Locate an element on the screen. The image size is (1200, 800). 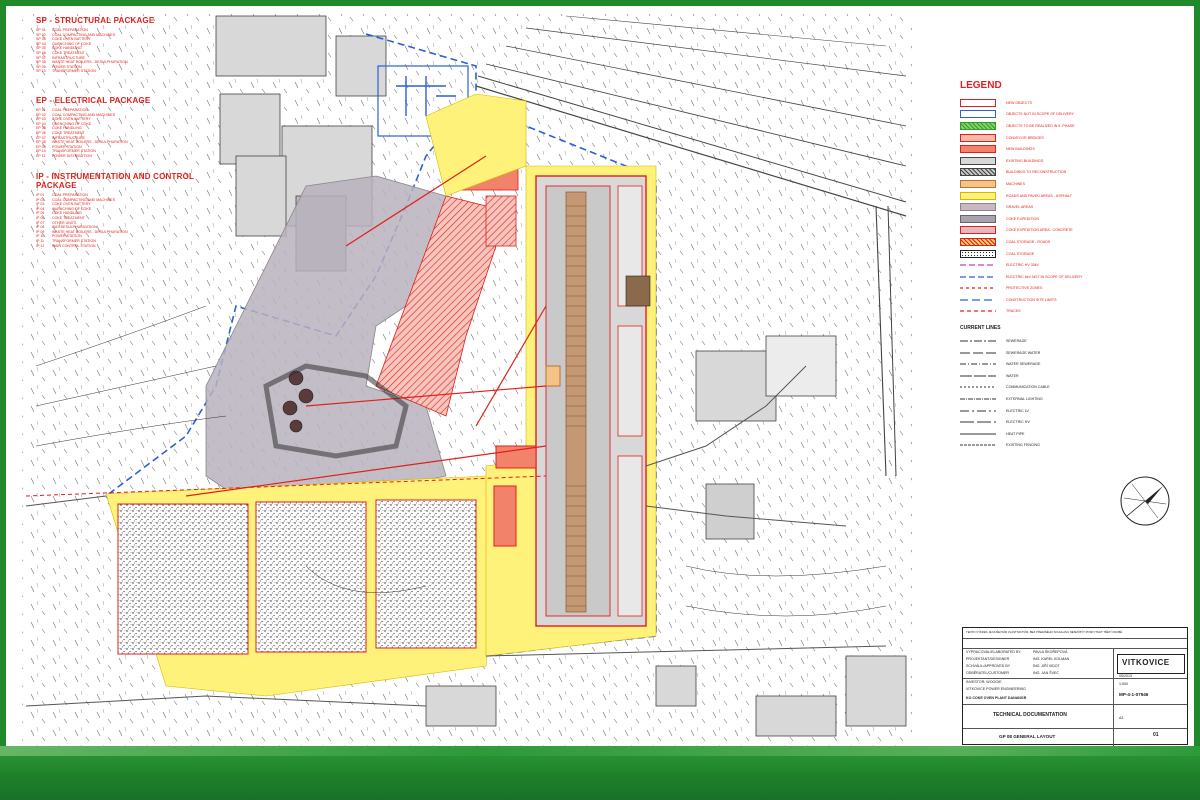
current-line-row: COMMUNICATION CABLE is located at coordinates (1060, 388).